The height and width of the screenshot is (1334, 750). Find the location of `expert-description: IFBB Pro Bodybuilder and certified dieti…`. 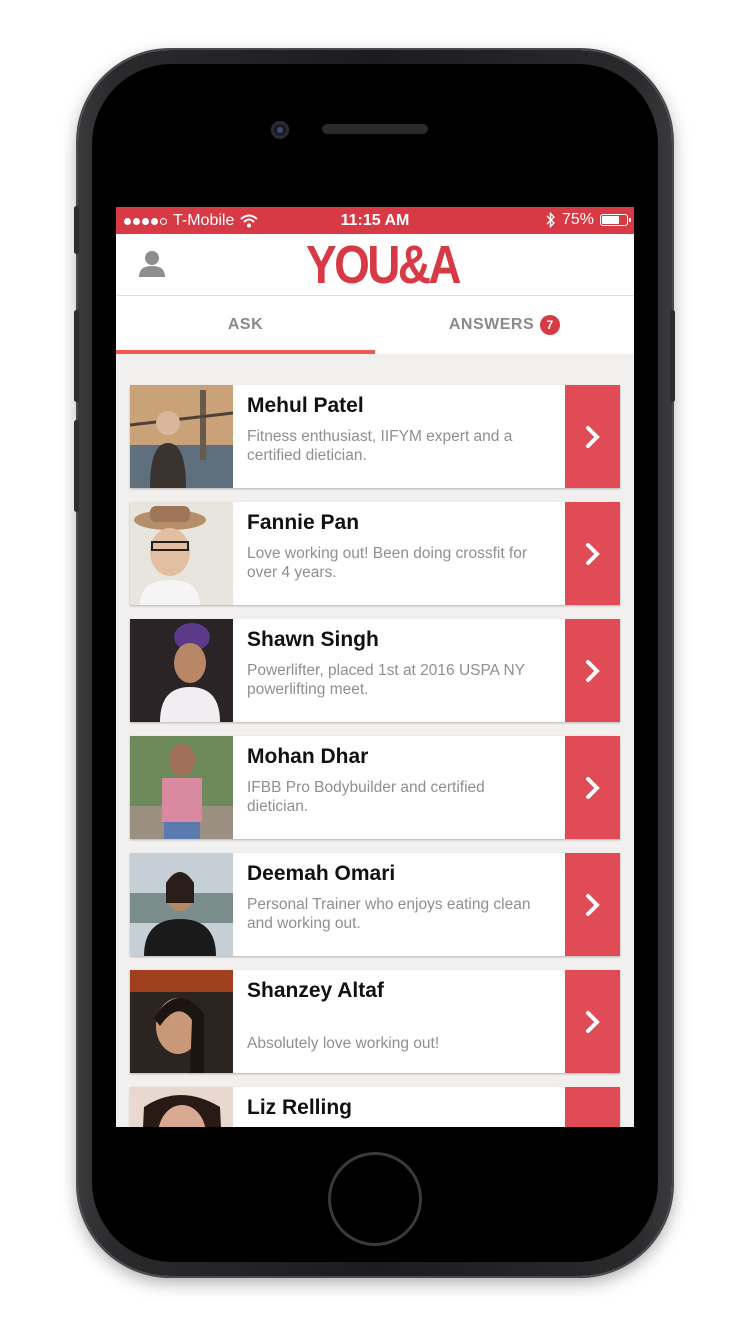

expert-description: IFBB Pro Bodybuilder and certified dieti… is located at coordinates (366, 797).